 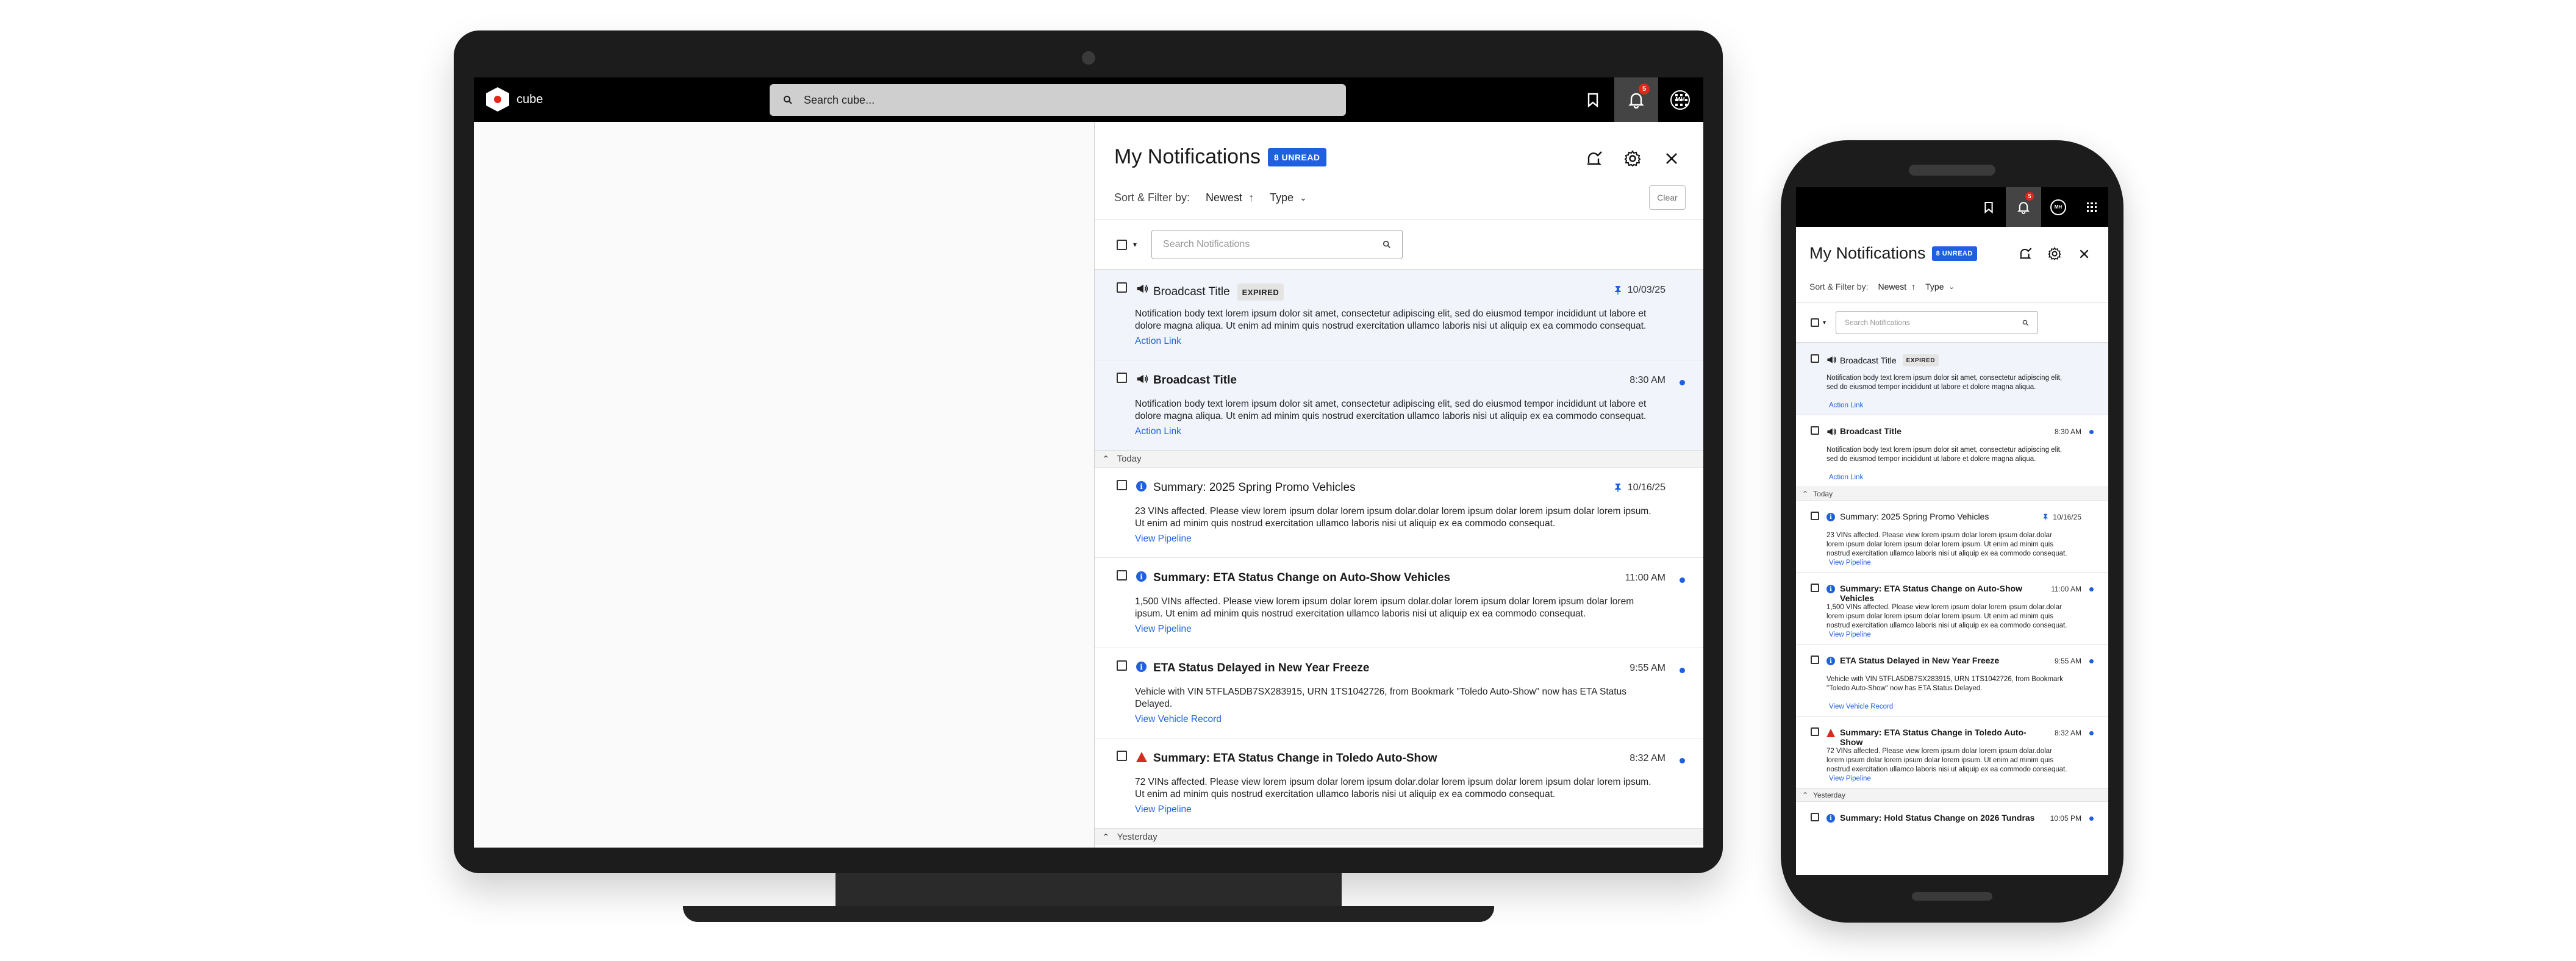 I want to click on notification-meta: 10:05 PM, so click(x=2065, y=818).